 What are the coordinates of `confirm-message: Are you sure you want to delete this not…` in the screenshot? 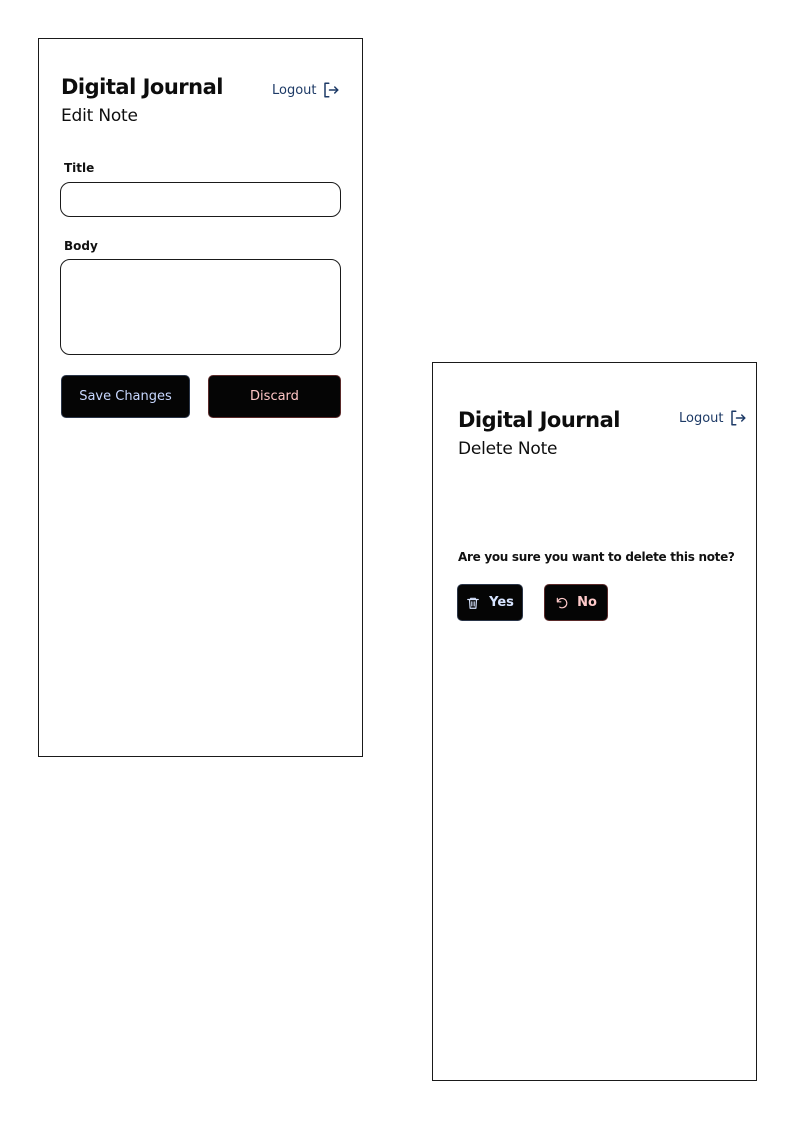 It's located at (596, 557).